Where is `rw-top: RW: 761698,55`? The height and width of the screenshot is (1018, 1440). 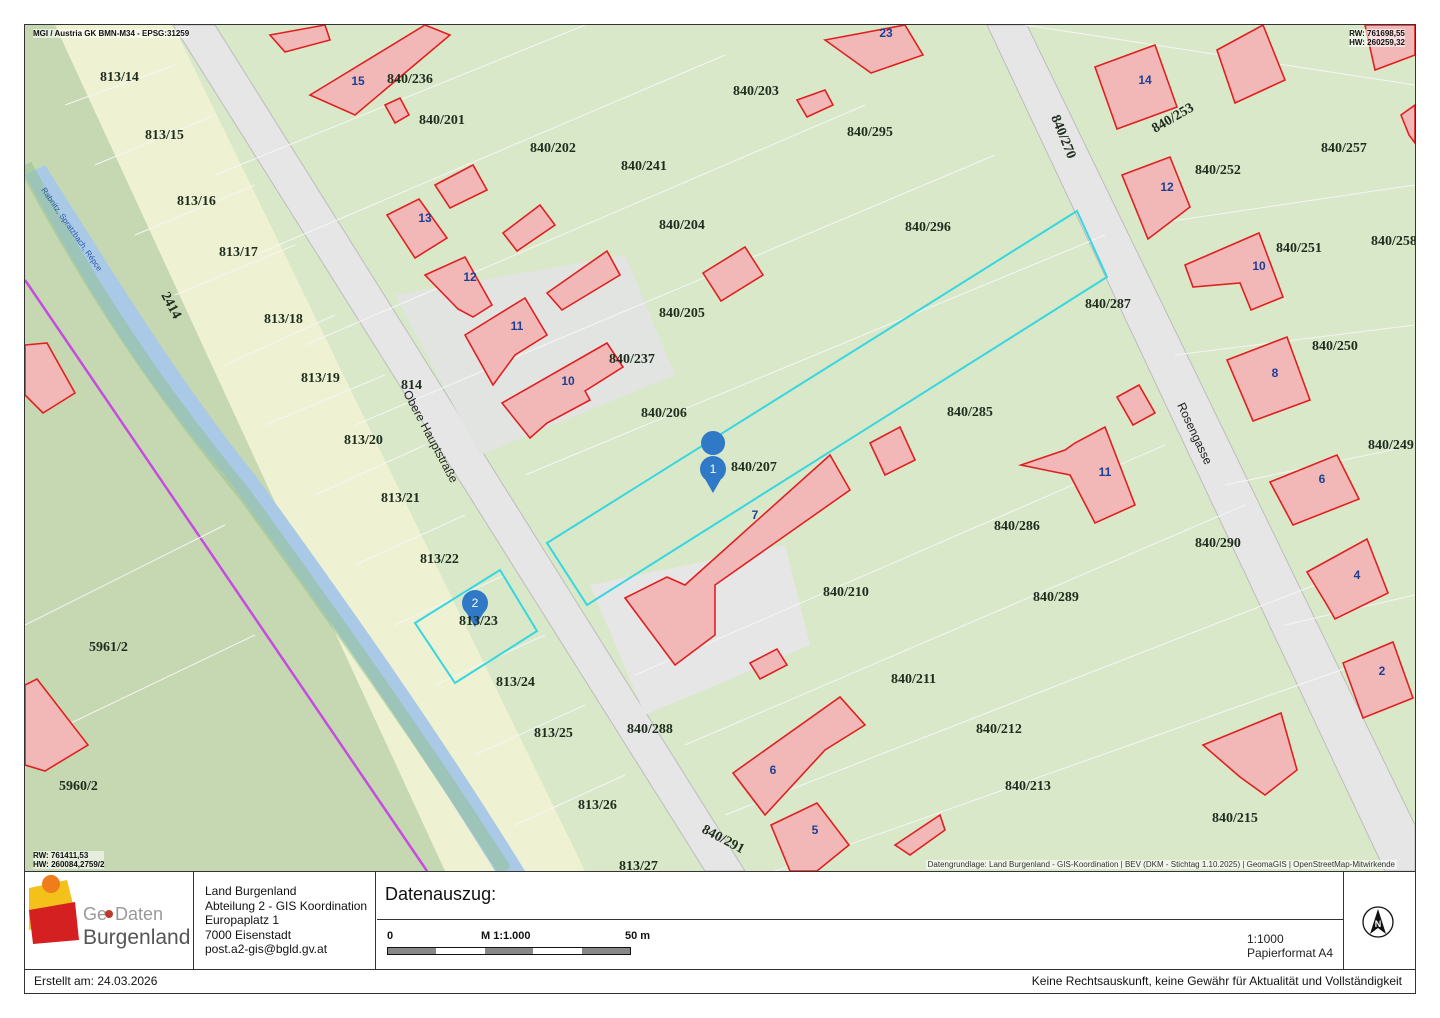 rw-top: RW: 761698,55 is located at coordinates (1377, 33).